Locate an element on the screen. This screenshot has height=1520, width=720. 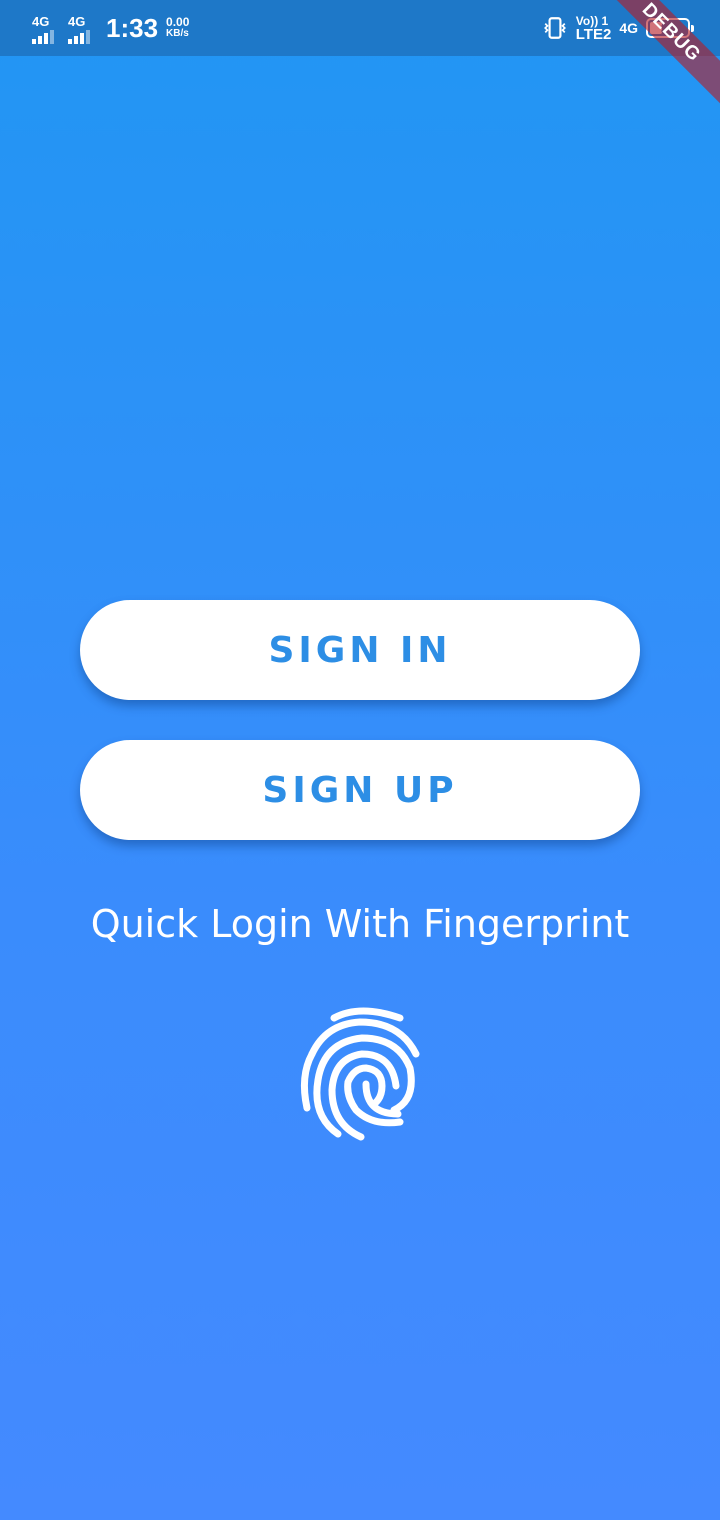
clock: 1:33 is located at coordinates (132, 27).